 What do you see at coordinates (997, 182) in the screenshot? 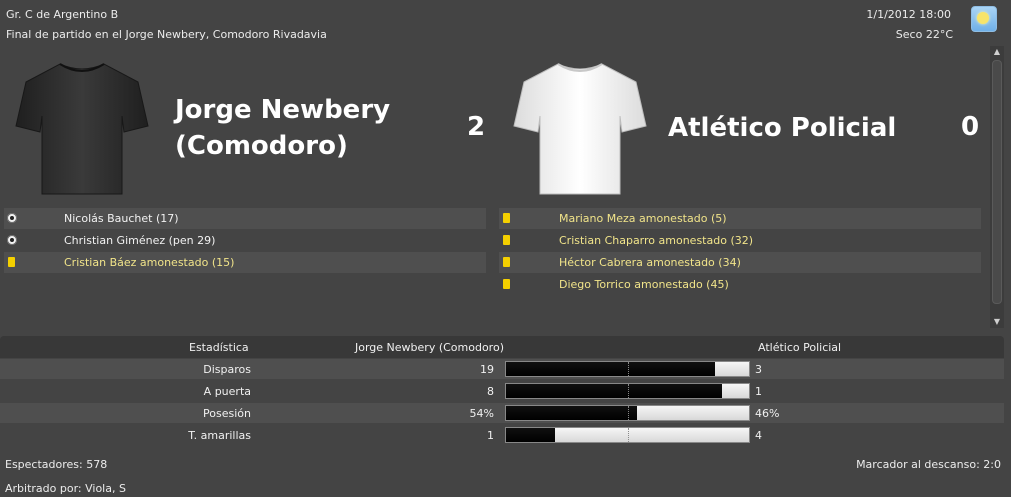
I see `scrollbar-thumb` at bounding box center [997, 182].